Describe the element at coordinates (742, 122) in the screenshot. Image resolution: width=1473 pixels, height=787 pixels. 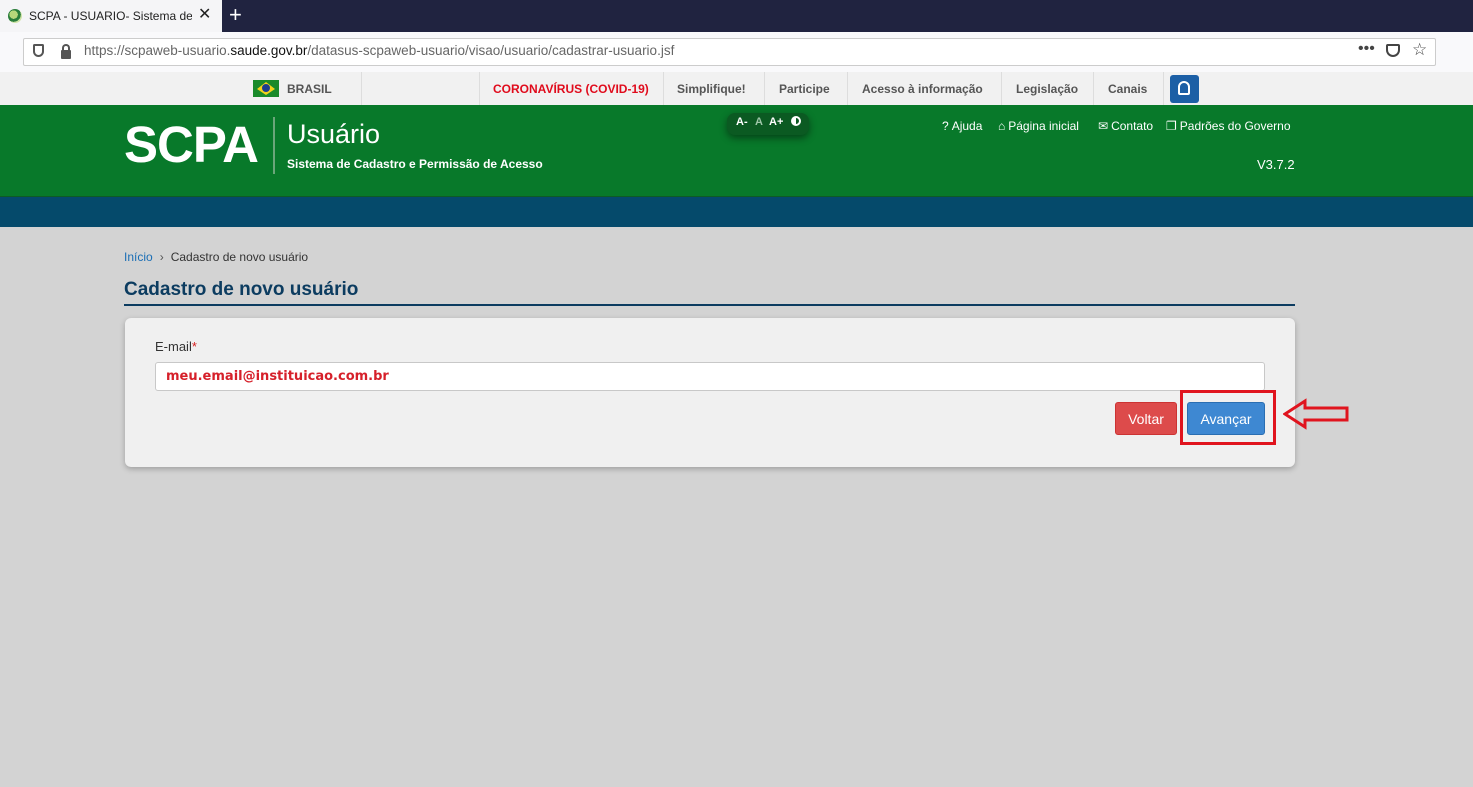
I see `decrease-font-button: A-` at that location.